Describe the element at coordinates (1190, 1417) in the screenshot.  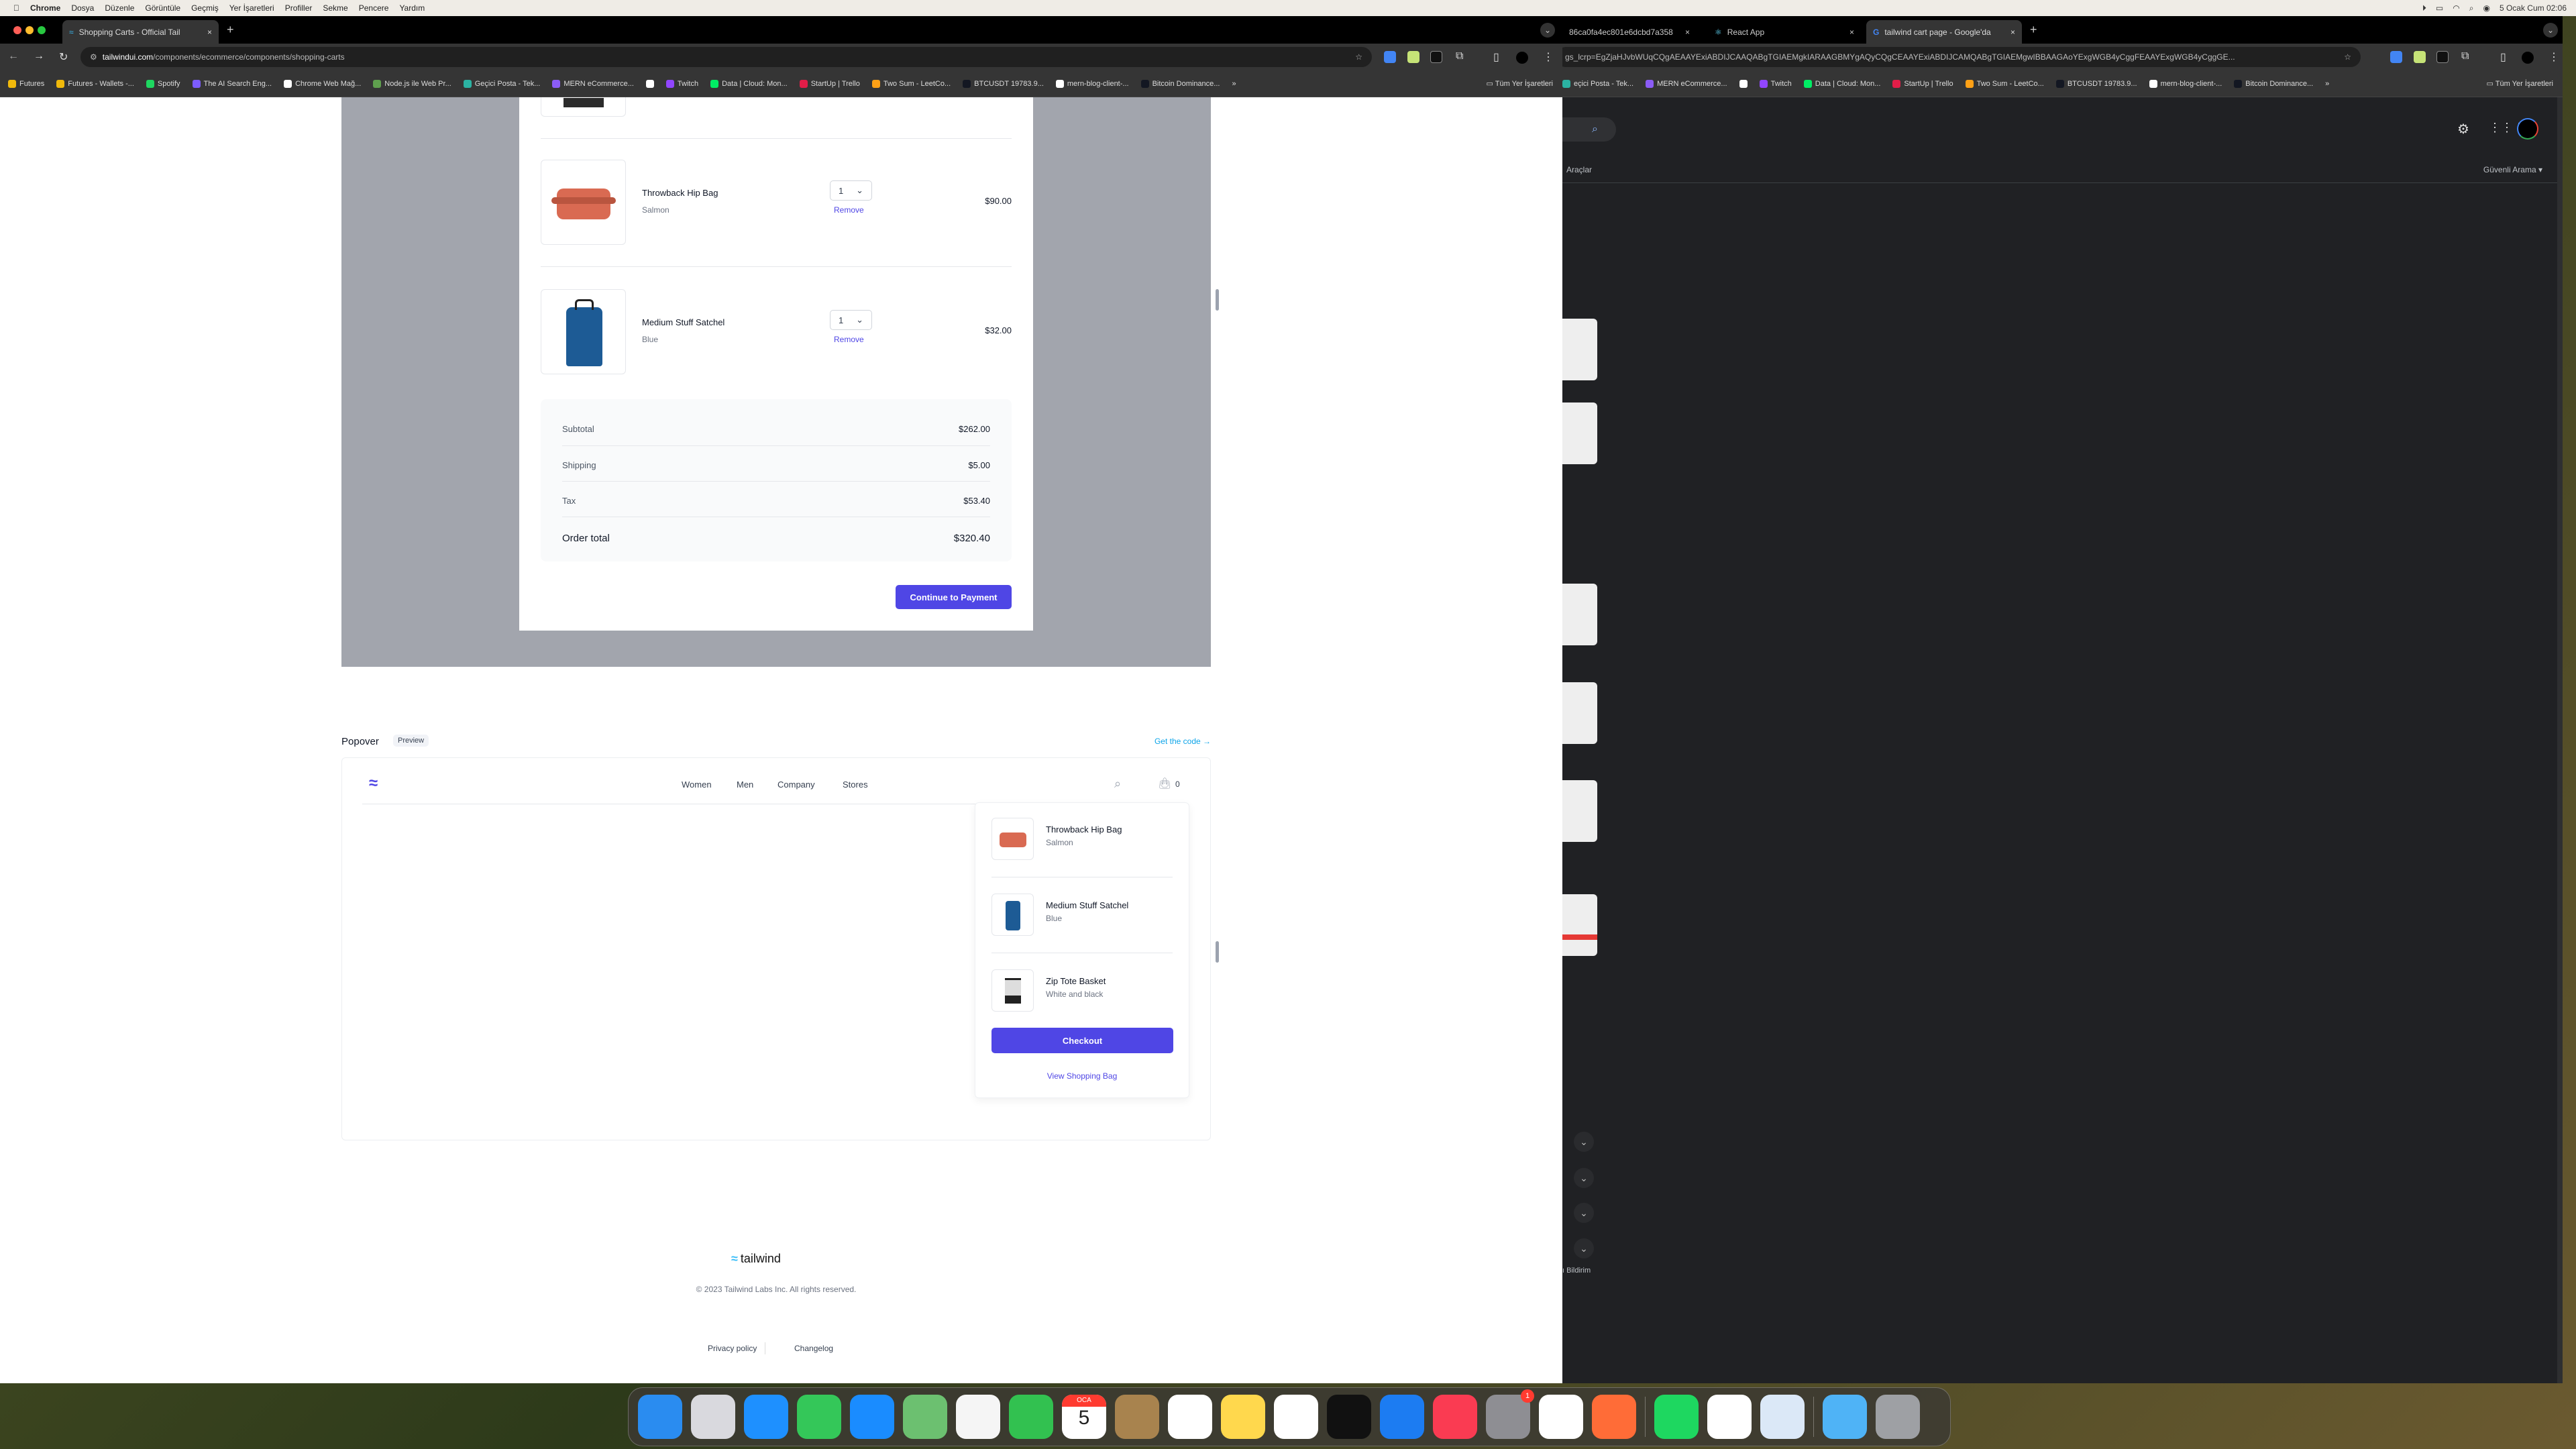
I see `reminders-icon` at that location.